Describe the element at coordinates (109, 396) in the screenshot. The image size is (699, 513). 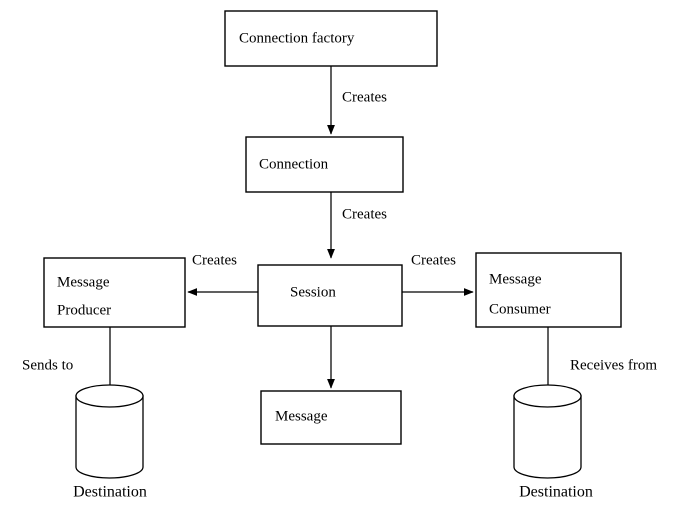
I see `cylinder-top-destination-left` at that location.